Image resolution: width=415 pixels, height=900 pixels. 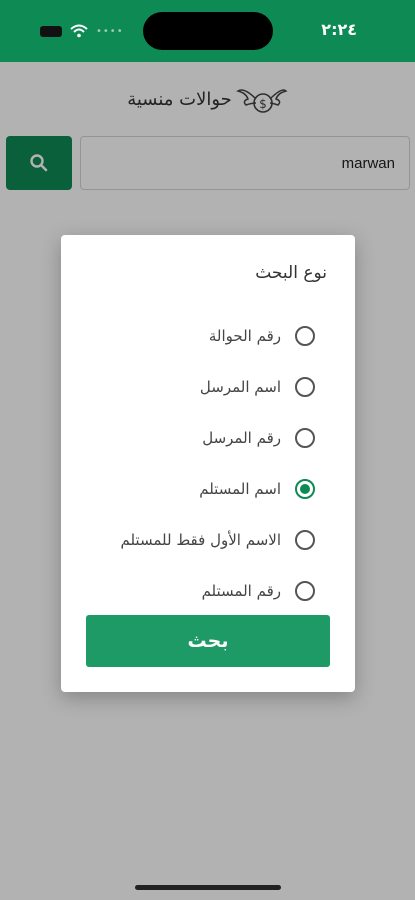 I want to click on option-label: رقم الحوالة, so click(x=244, y=335).